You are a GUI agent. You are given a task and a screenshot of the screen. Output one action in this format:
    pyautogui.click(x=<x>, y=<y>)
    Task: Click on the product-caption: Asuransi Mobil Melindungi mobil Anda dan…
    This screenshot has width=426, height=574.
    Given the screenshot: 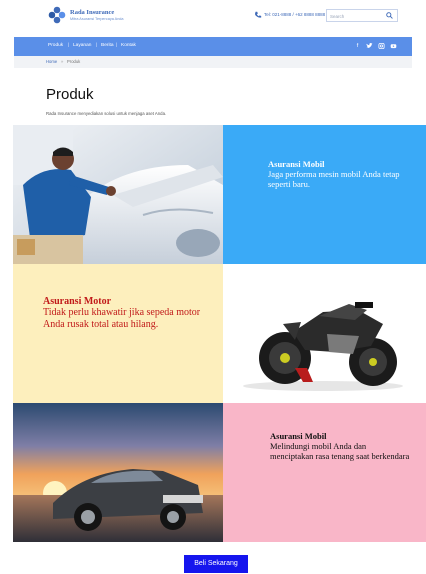 What is the action you would take?
    pyautogui.click(x=340, y=446)
    